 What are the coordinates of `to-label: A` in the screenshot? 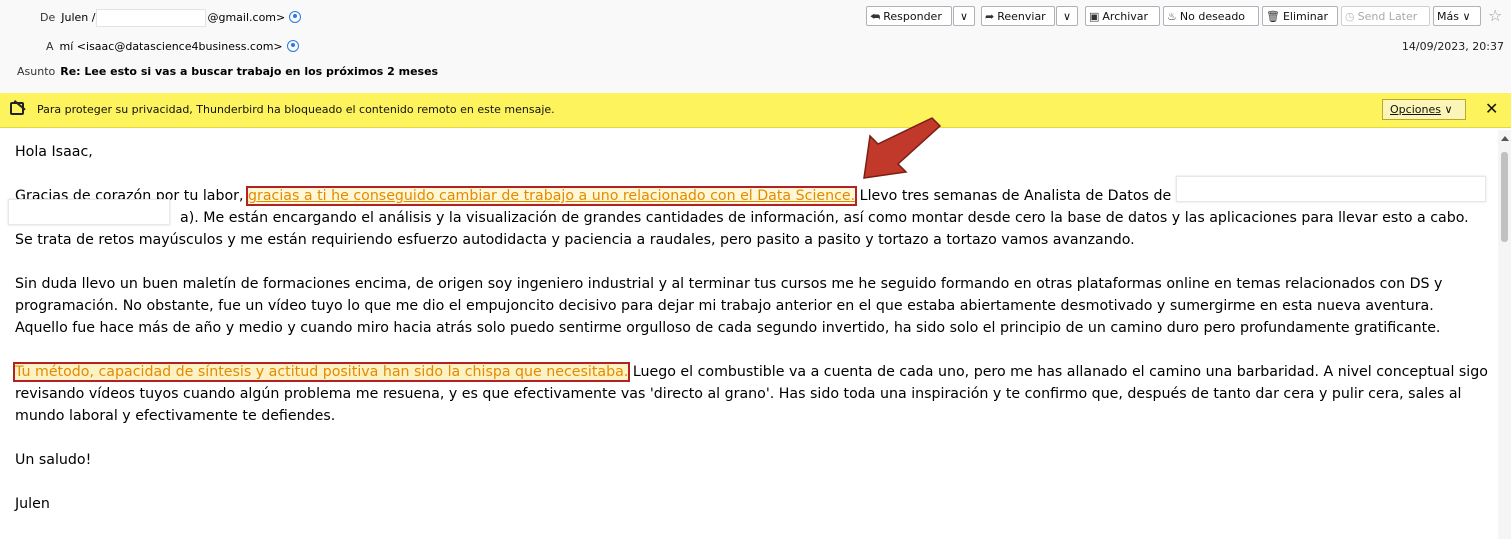 It's located at (50, 46).